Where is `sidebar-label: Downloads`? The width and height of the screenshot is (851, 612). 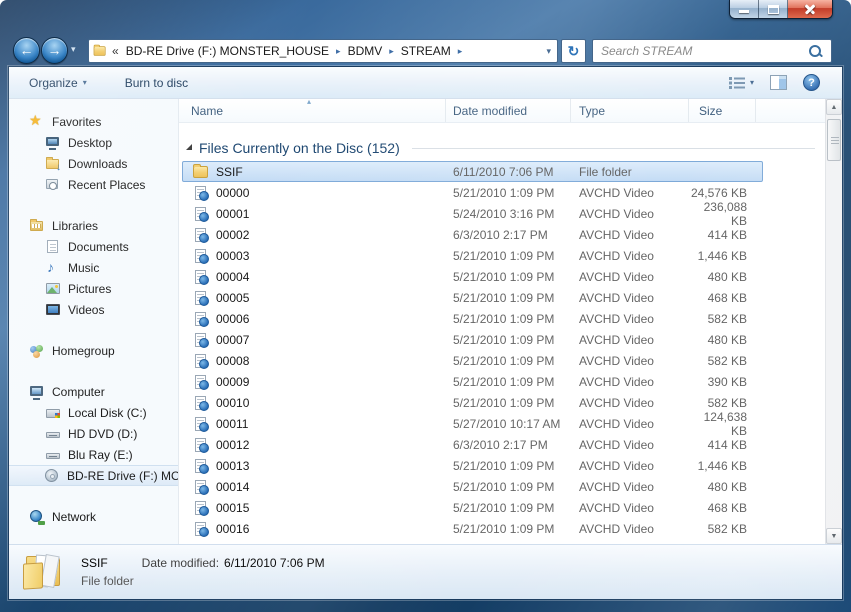
sidebar-label: Downloads is located at coordinates (98, 163).